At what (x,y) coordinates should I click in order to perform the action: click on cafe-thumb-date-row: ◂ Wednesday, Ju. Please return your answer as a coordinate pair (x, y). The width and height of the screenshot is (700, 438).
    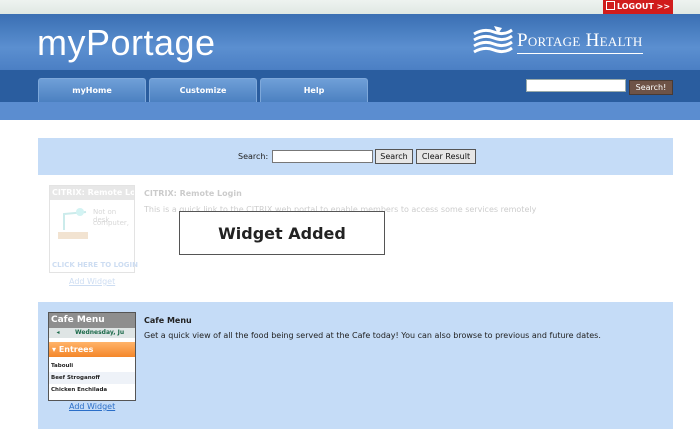
    Looking at the image, I should click on (92, 333).